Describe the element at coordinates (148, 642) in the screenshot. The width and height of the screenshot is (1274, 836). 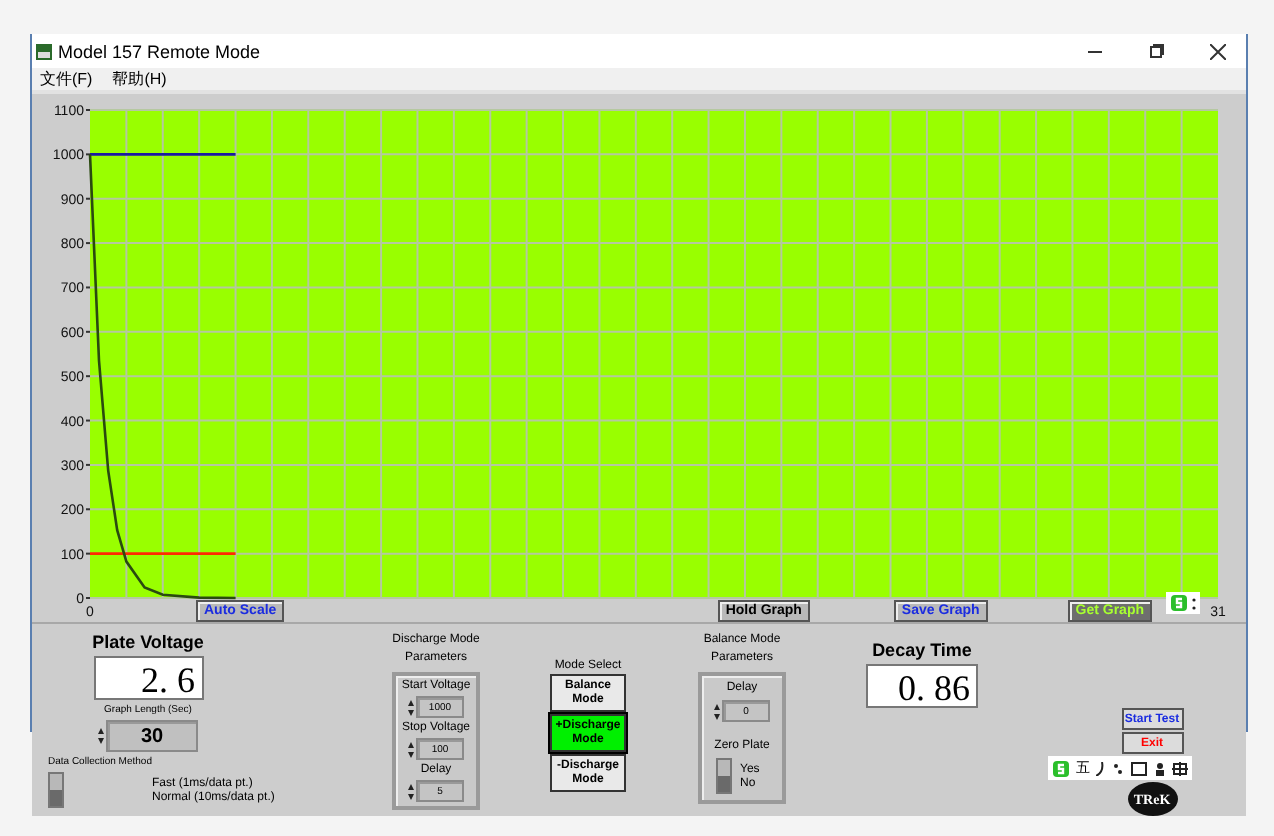
I see `plate-voltage-label: Plate Voltage` at that location.